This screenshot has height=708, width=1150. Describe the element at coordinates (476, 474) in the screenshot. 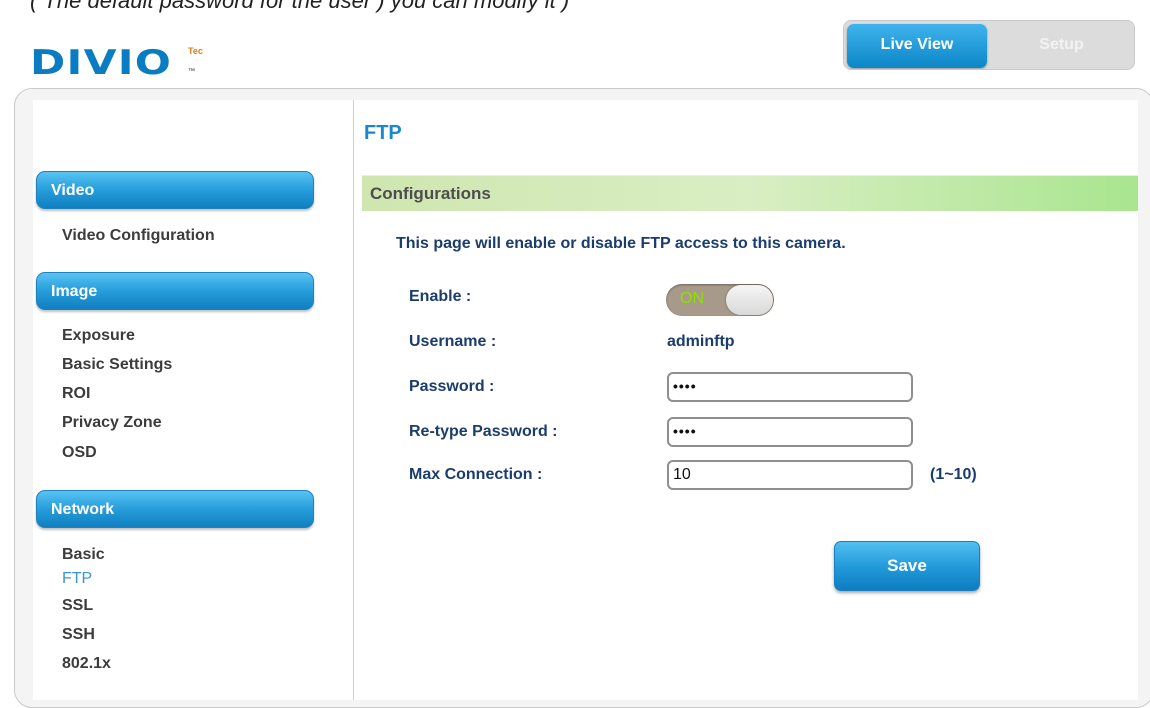

I see `max-connection-label: Max Connection :` at that location.